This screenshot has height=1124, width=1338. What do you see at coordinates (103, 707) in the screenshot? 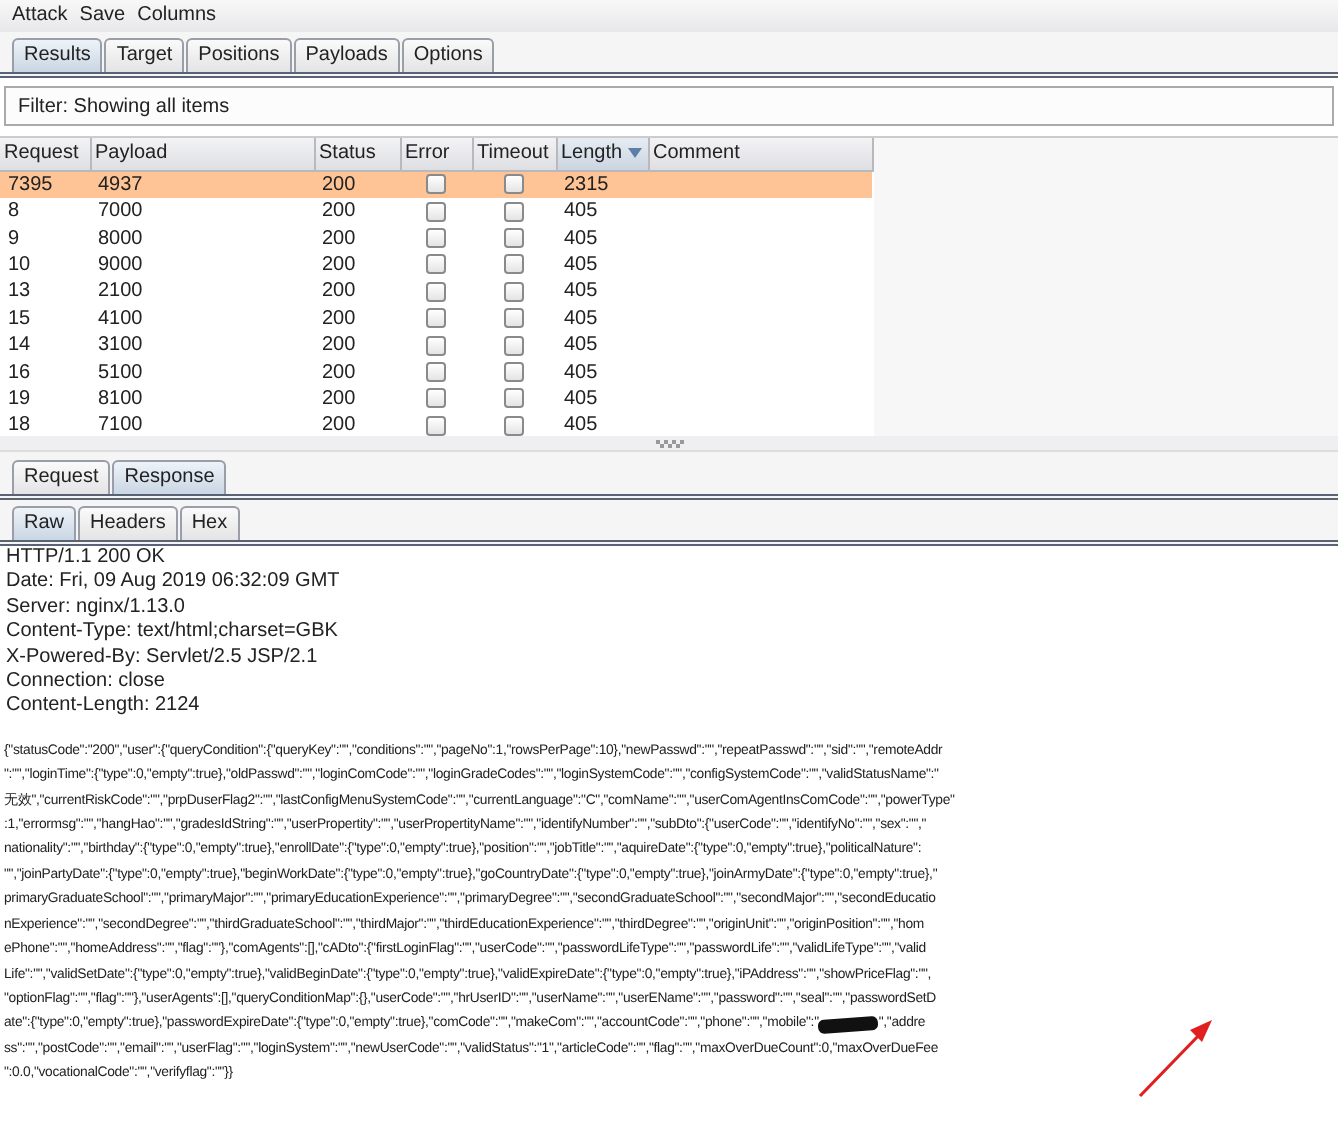
I see `header-line: Content-Length: 2124` at bounding box center [103, 707].